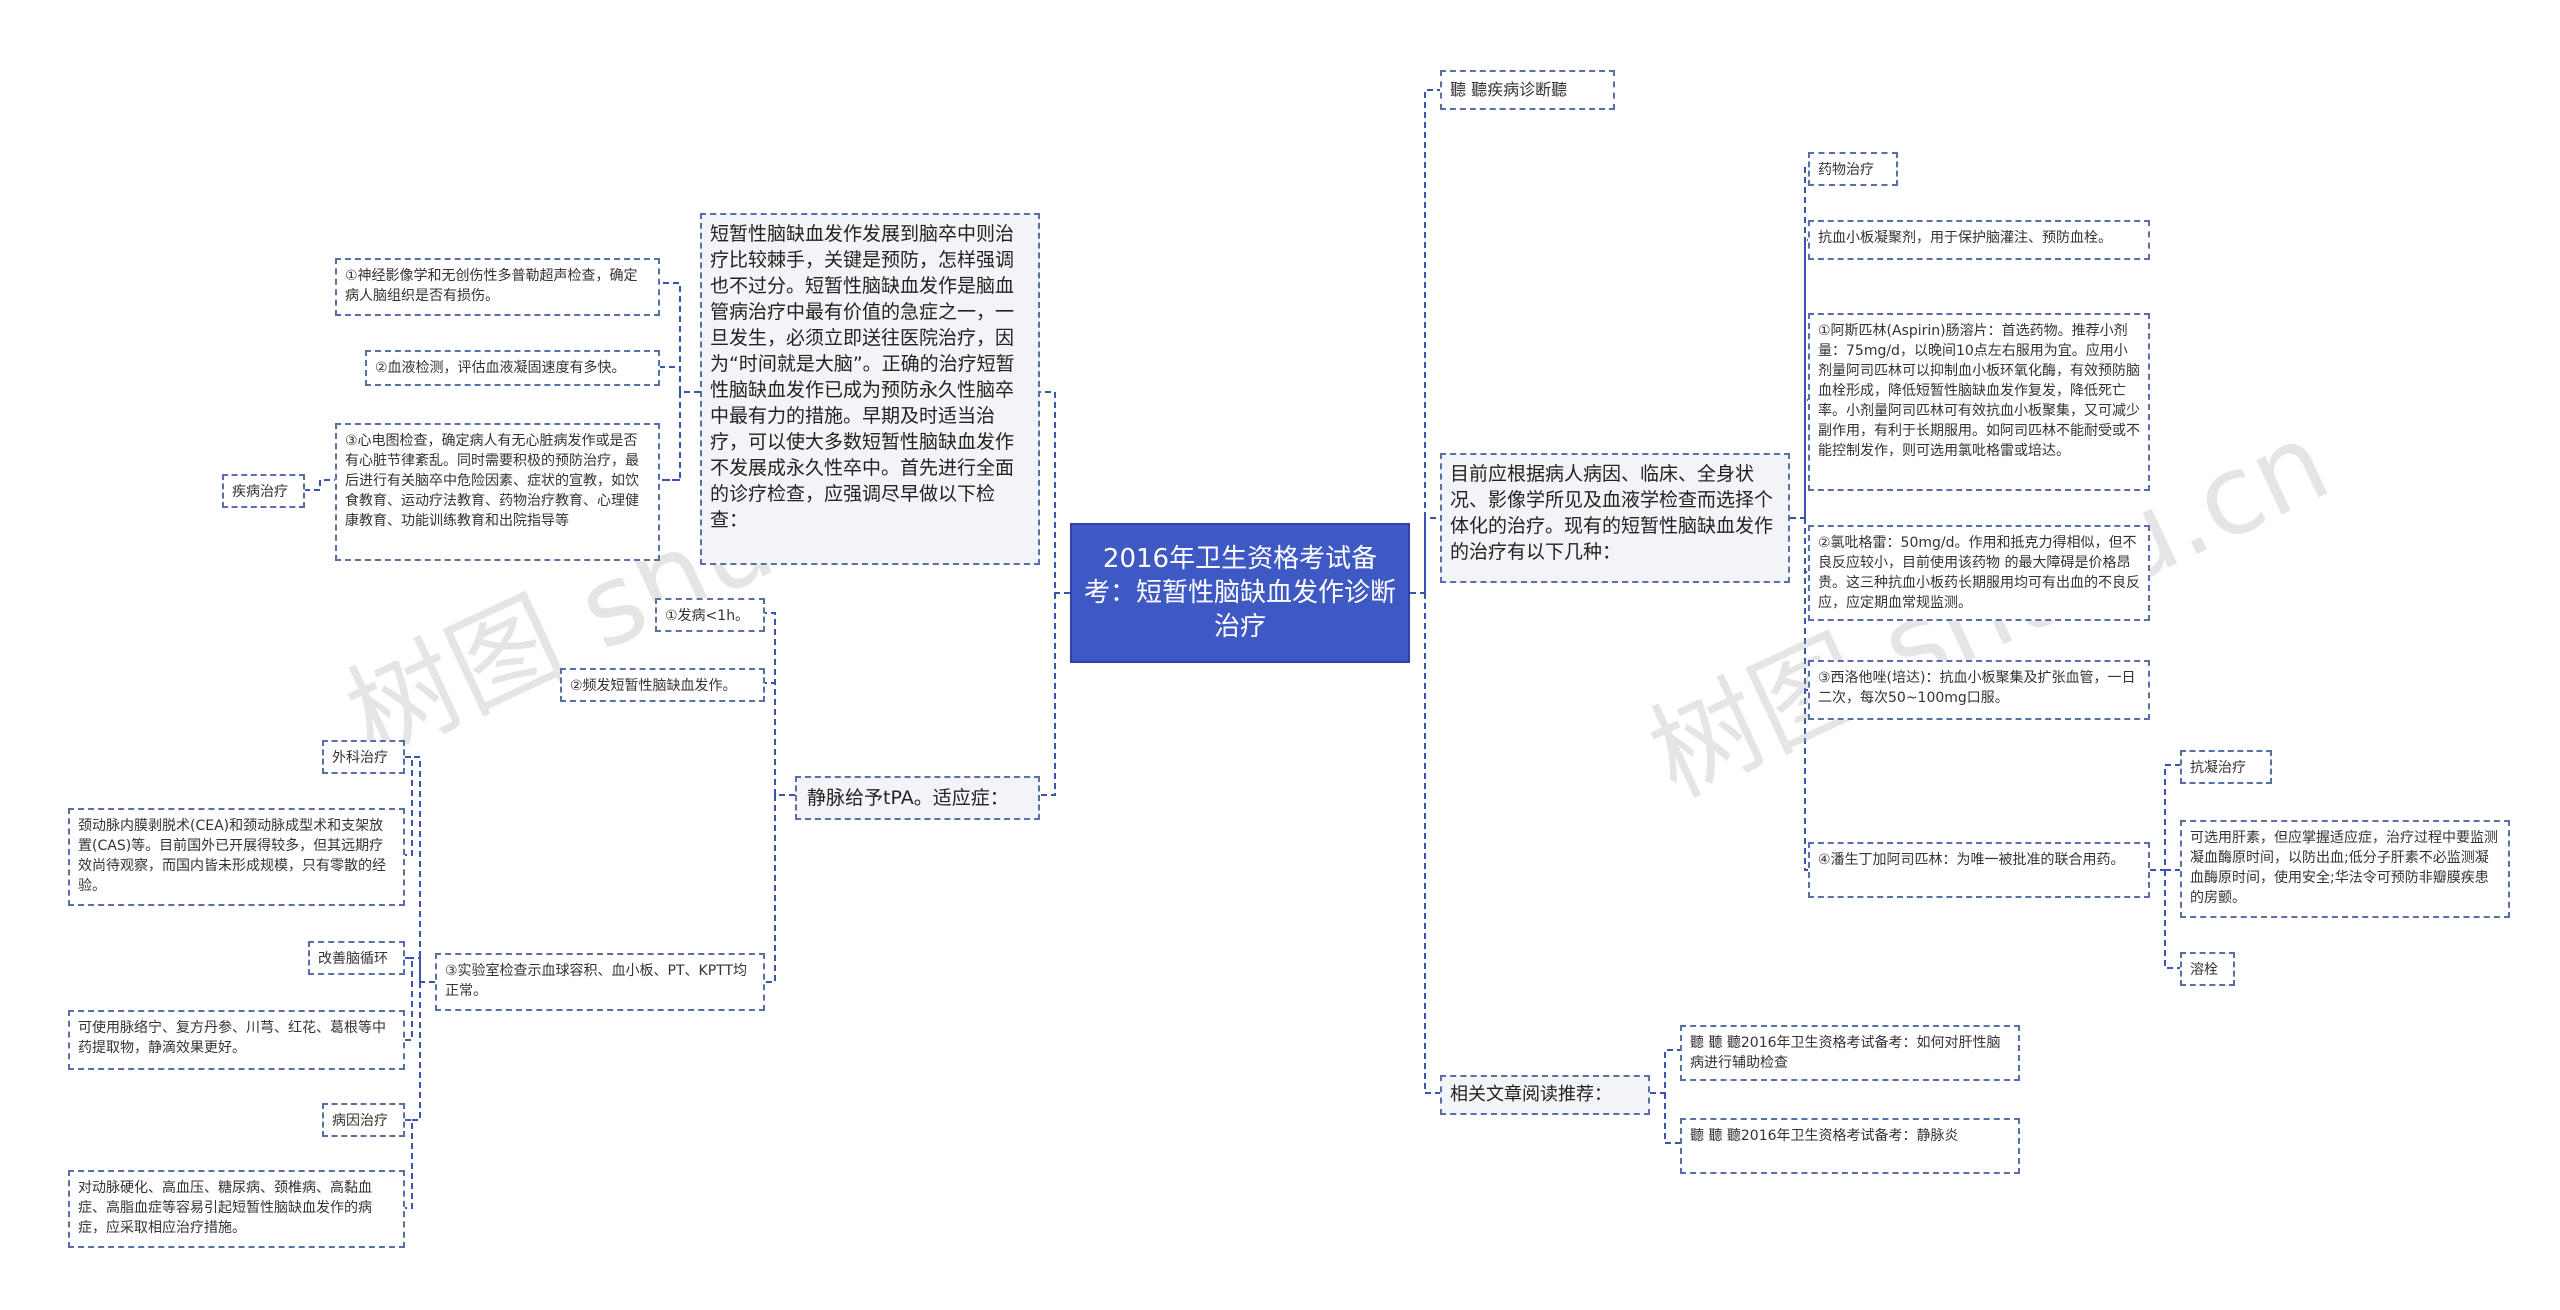  I want to click on circulation-label-node: 改善脑循环, so click(356, 958).